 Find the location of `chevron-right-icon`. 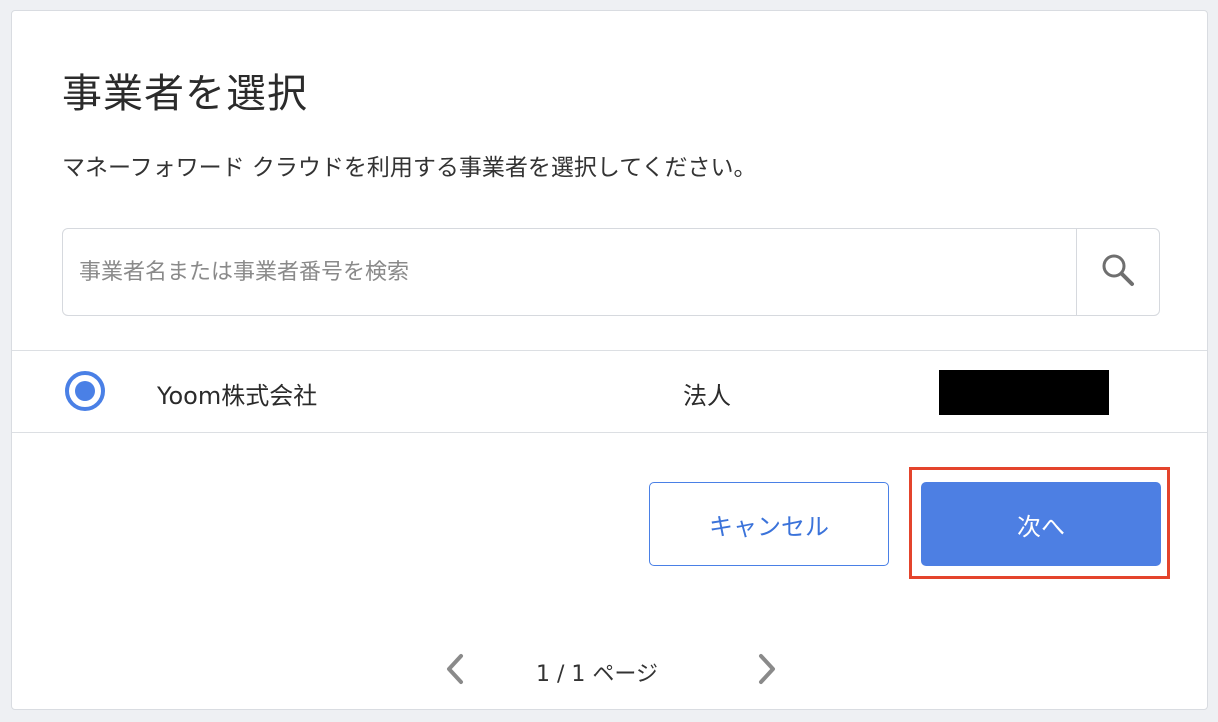

chevron-right-icon is located at coordinates (767, 671).